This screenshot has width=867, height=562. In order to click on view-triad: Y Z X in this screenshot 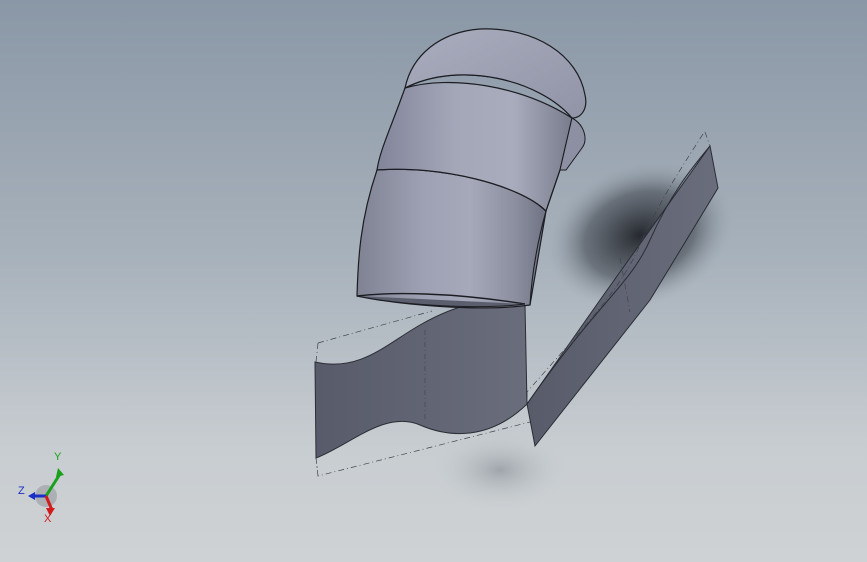, I will do `click(46, 484)`.